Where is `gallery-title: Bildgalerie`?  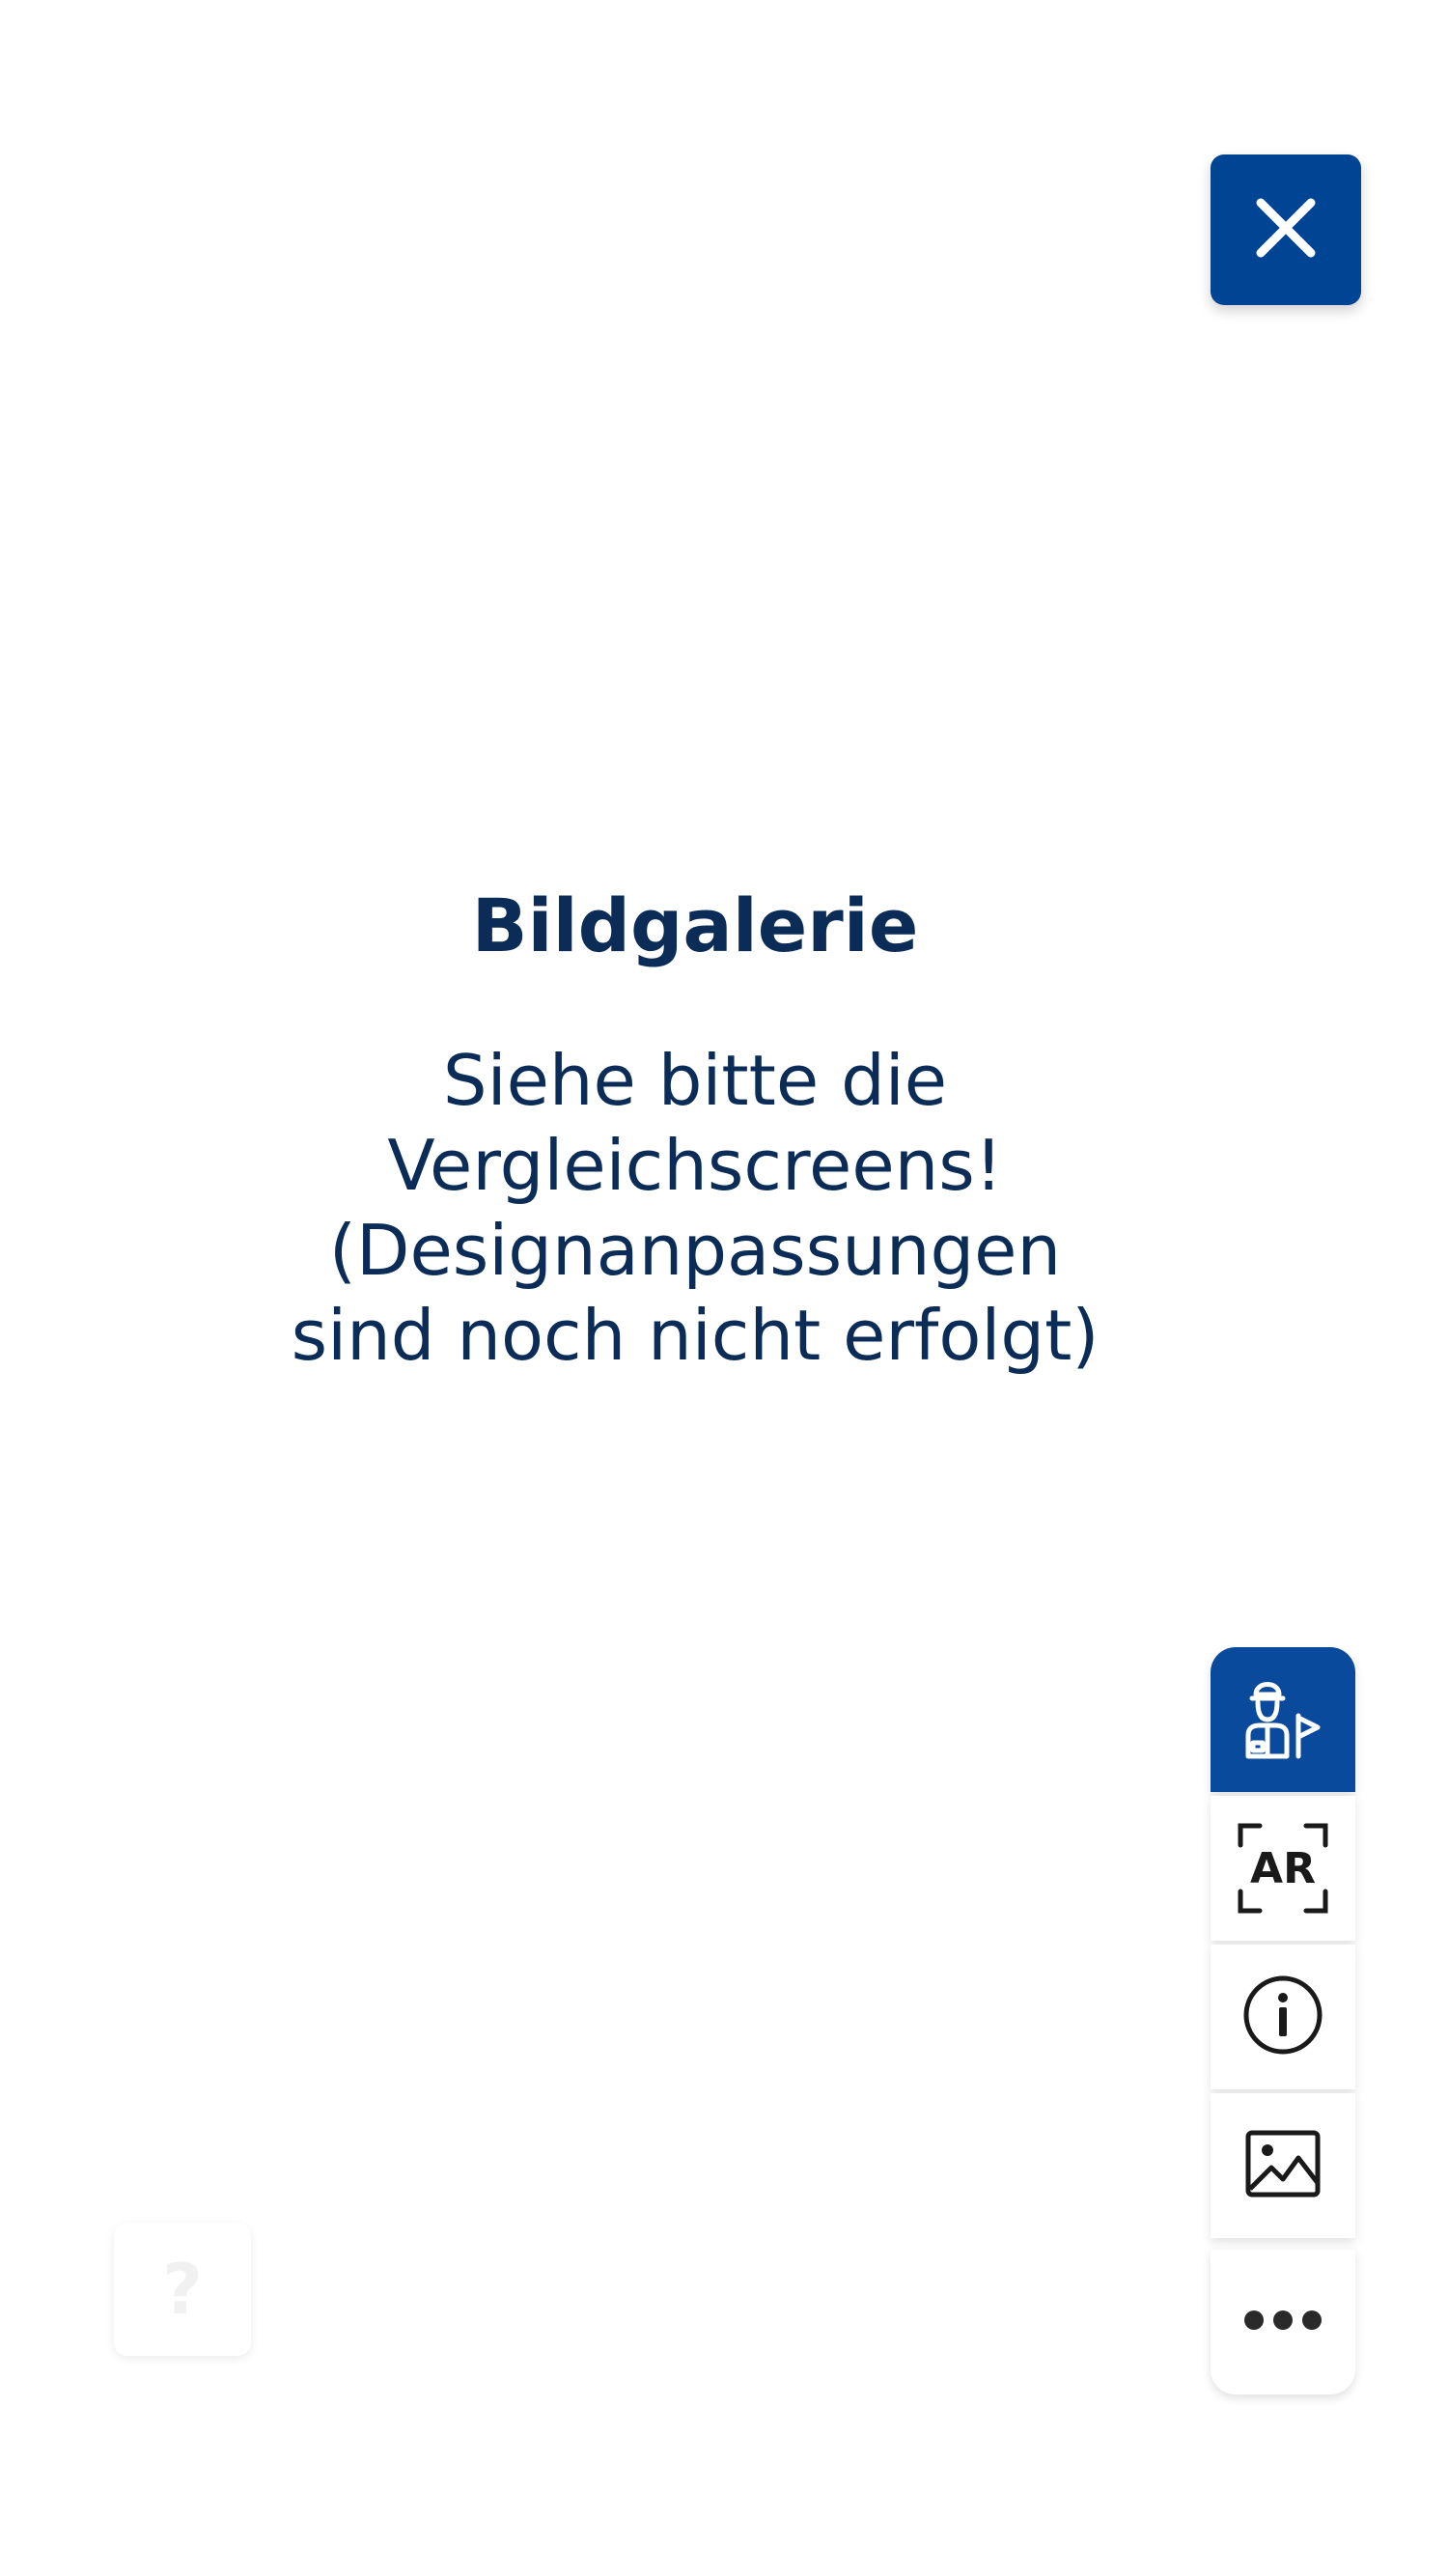
gallery-title: Bildgalerie is located at coordinates (695, 925).